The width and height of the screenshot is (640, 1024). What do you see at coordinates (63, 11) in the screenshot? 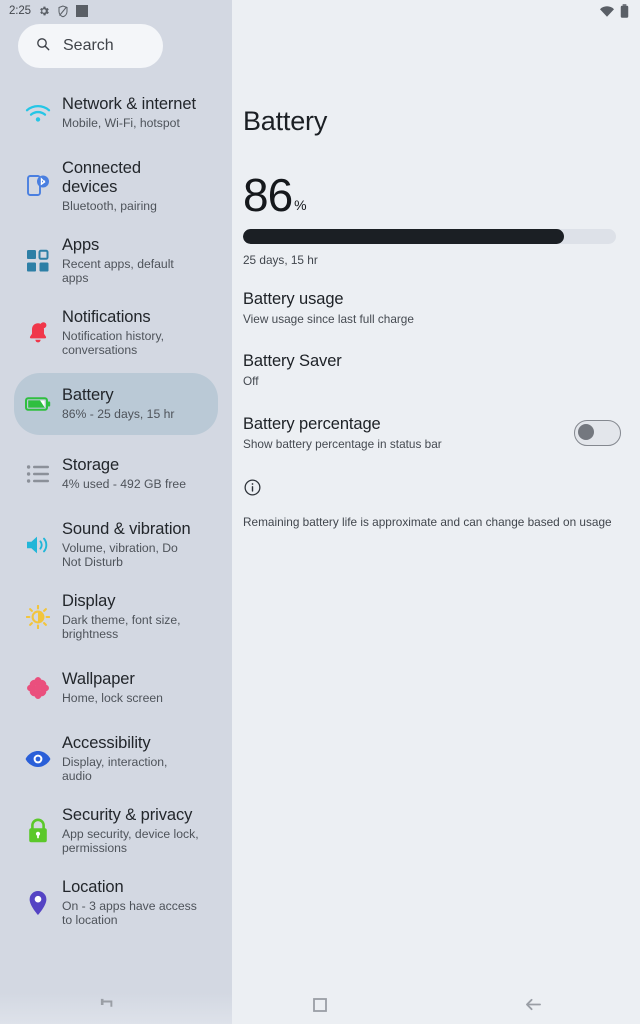
I see `shield-slash-icon` at bounding box center [63, 11].